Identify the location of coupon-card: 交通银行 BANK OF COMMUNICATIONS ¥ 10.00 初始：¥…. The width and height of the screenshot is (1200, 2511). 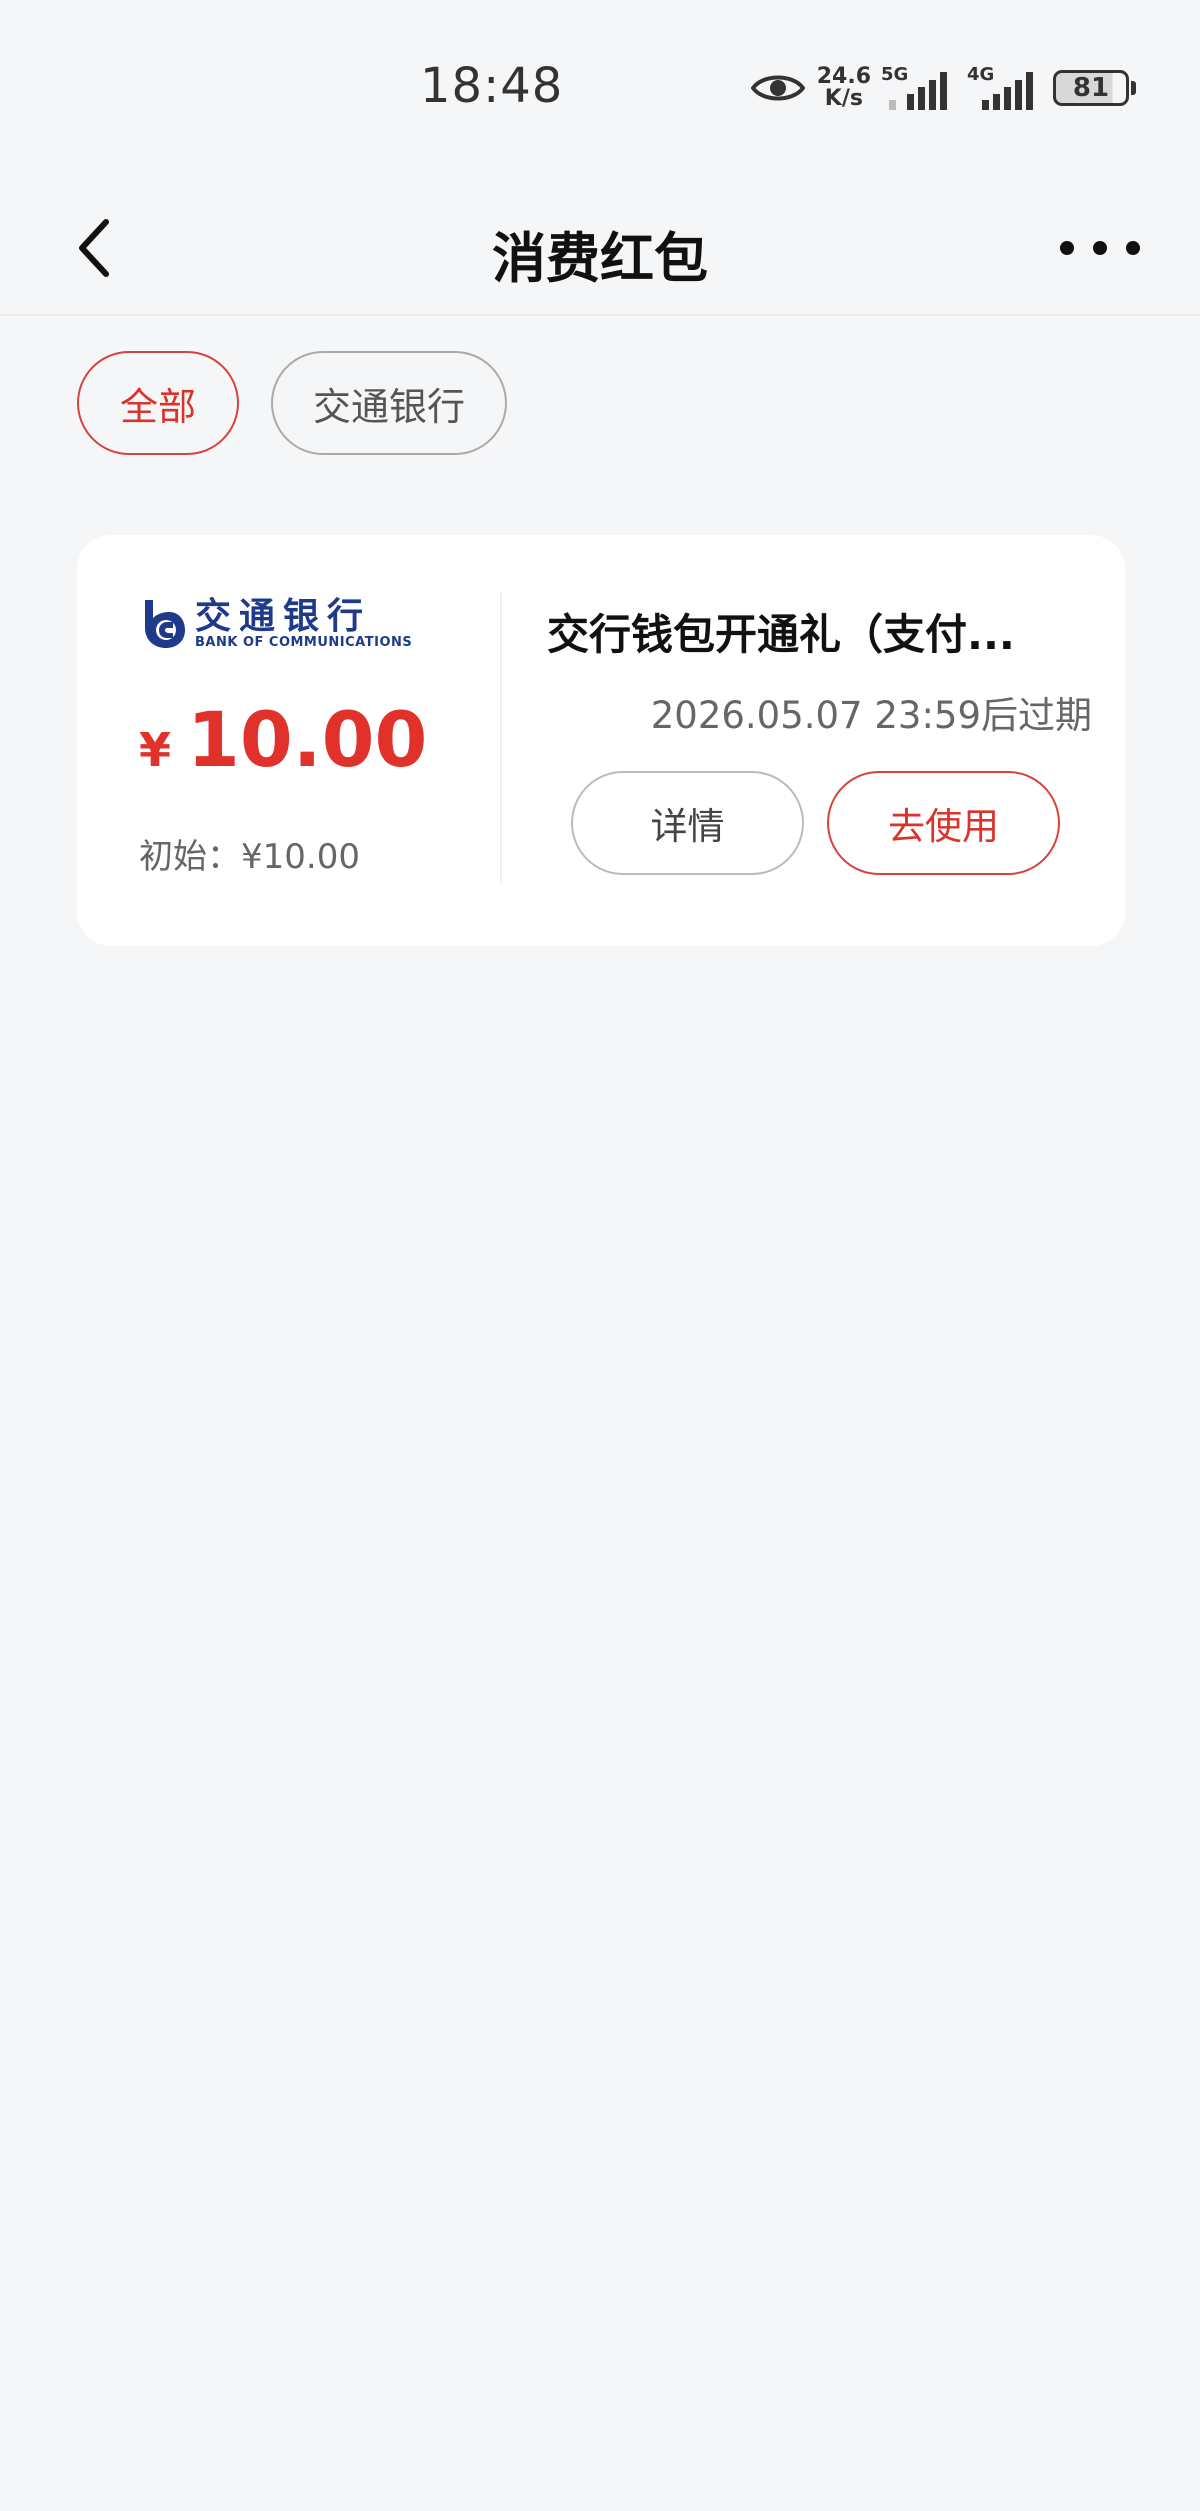
(601, 740).